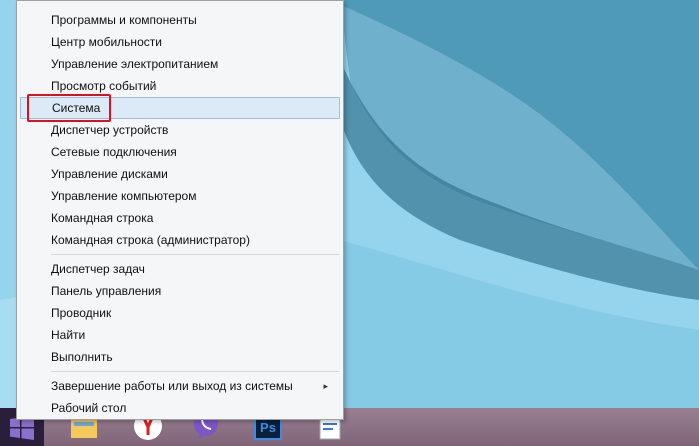 The image size is (699, 446). Describe the element at coordinates (124, 196) in the screenshot. I see `menu-item-label: Управление компьютером` at that location.